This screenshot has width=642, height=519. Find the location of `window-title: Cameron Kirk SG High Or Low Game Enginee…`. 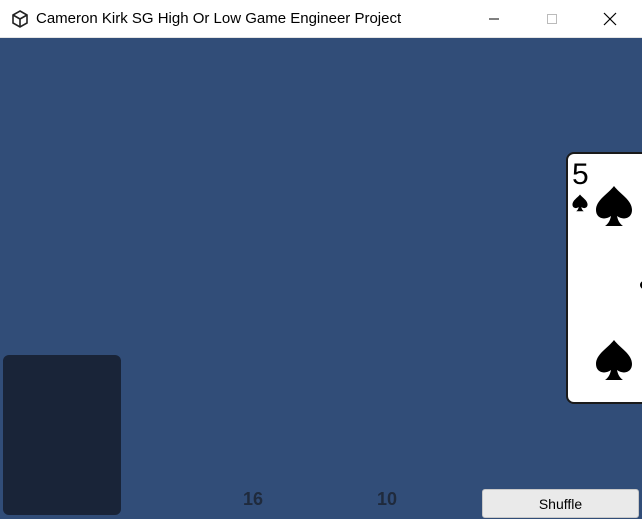

window-title: Cameron Kirk SG High Or Low Game Enginee… is located at coordinates (219, 18).